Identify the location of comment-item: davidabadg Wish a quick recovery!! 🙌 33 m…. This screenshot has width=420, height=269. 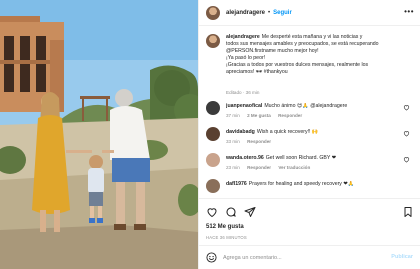
(311, 139).